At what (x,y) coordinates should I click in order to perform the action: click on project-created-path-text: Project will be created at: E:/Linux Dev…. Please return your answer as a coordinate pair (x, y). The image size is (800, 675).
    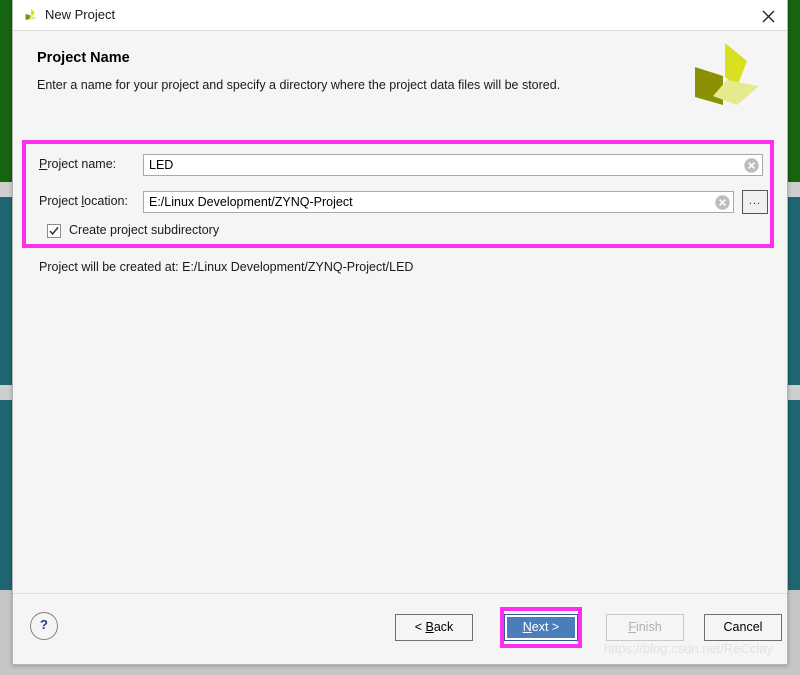
    Looking at the image, I should click on (226, 267).